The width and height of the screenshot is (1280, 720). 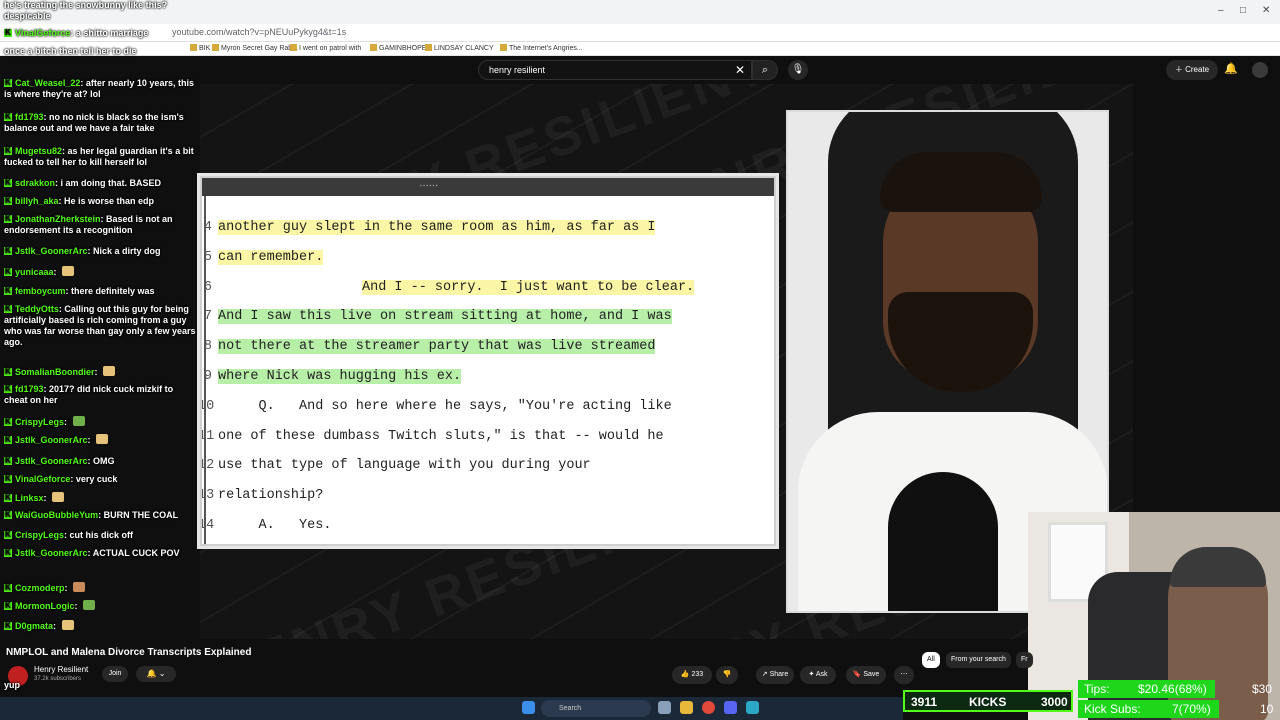 What do you see at coordinates (207, 317) in the screenshot?
I see `line-number: 7` at bounding box center [207, 317].